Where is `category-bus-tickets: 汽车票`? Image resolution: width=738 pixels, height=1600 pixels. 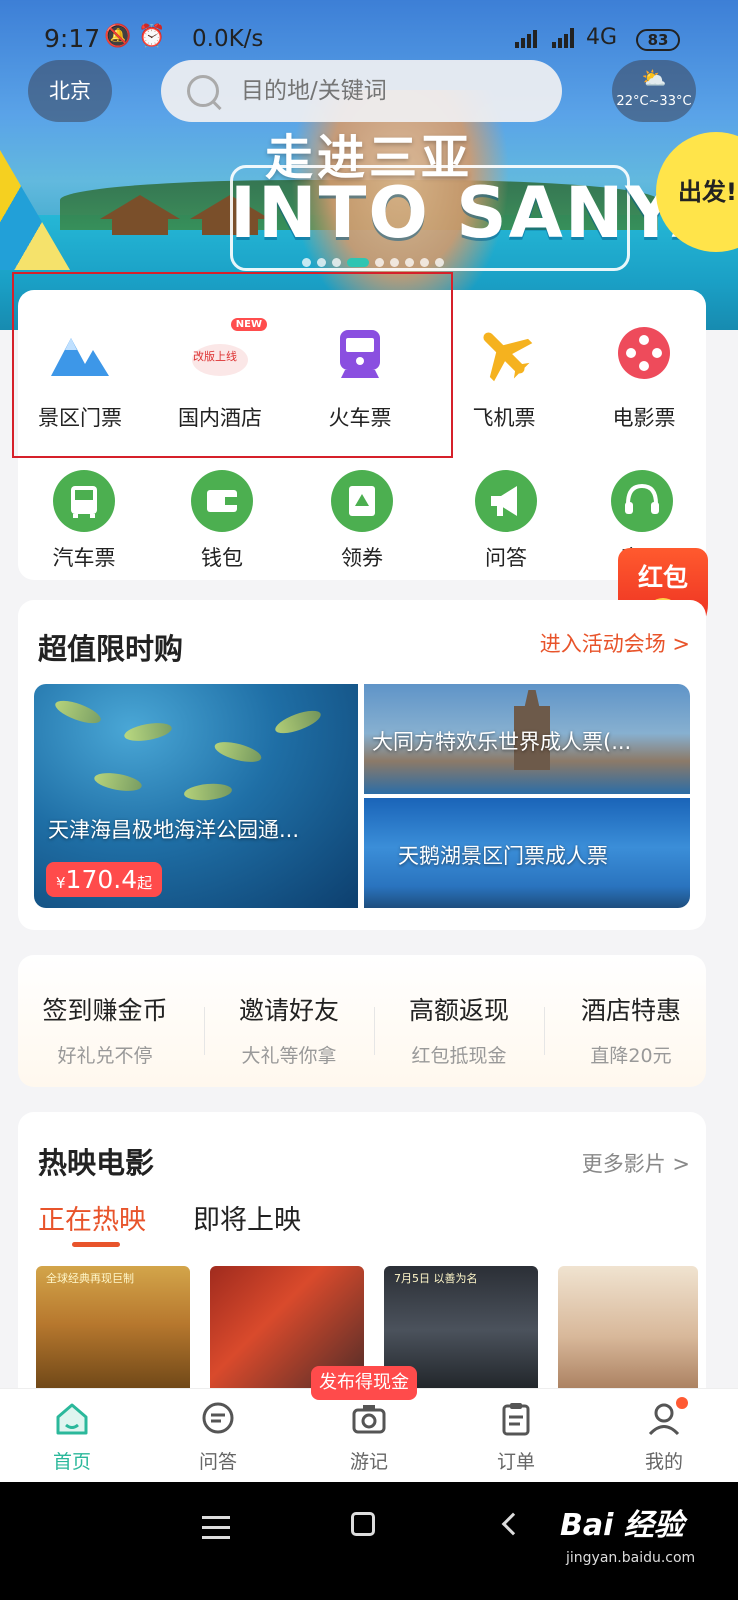 category-bus-tickets: 汽车票 is located at coordinates (84, 521).